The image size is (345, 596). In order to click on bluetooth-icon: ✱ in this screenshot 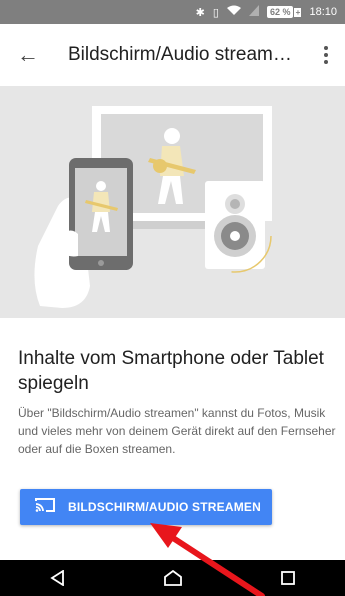, I will do `click(200, 12)`.